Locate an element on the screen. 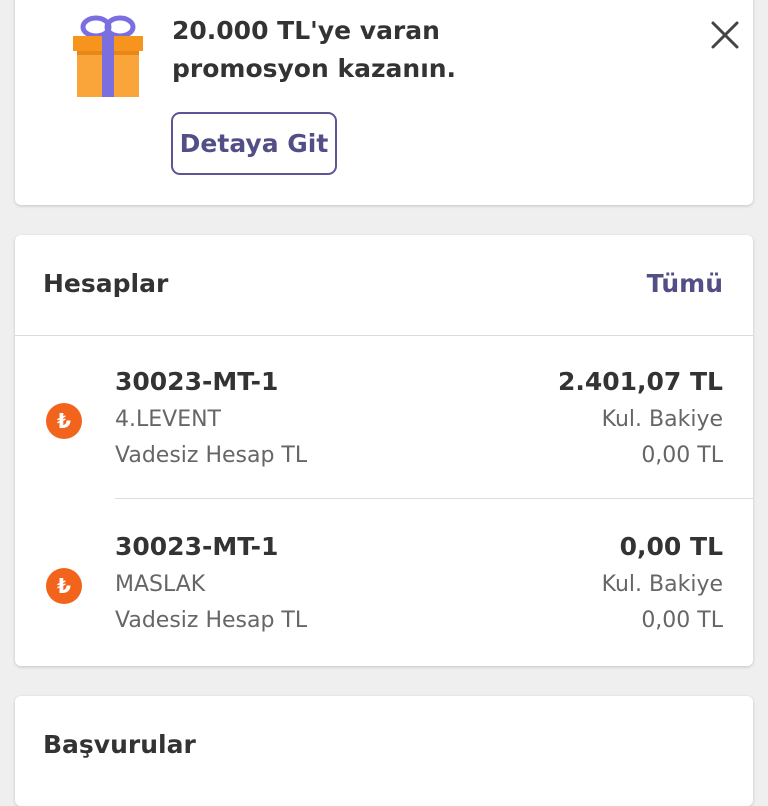  account-balance: 0,00 TL is located at coordinates (671, 546).